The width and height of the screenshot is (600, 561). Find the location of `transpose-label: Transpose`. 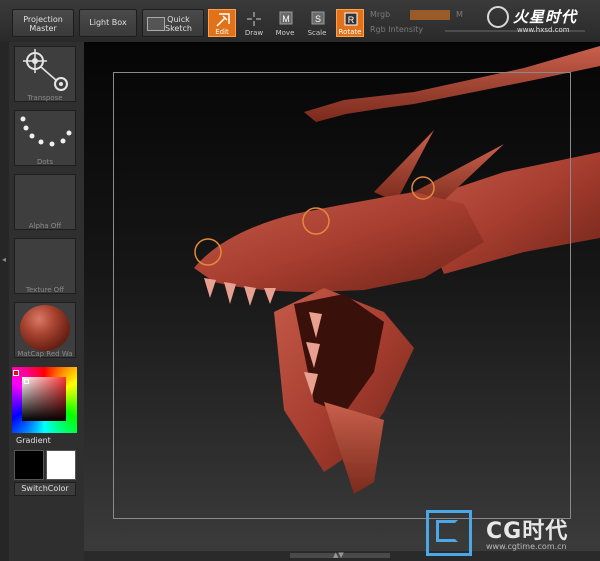

transpose-label: Transpose is located at coordinates (45, 98).